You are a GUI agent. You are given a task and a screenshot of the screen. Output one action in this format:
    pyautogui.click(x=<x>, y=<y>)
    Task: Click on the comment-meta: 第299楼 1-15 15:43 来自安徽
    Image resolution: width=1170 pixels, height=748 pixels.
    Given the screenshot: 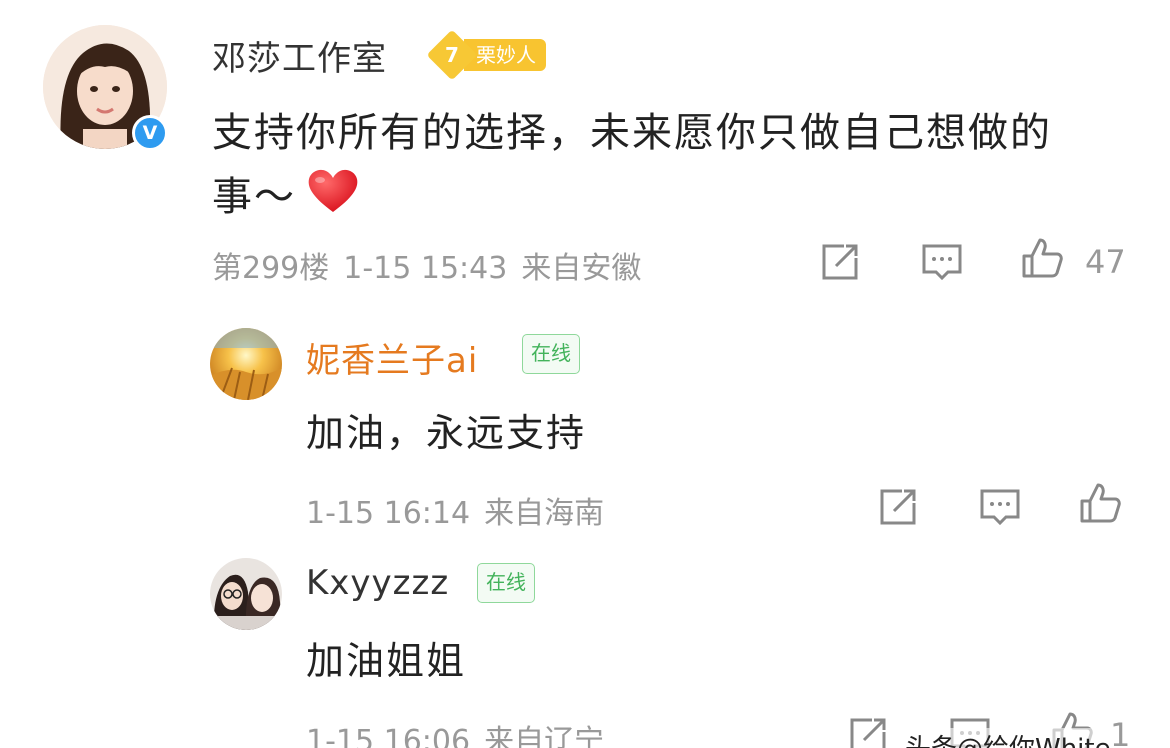 What is the action you would take?
    pyautogui.click(x=433, y=265)
    